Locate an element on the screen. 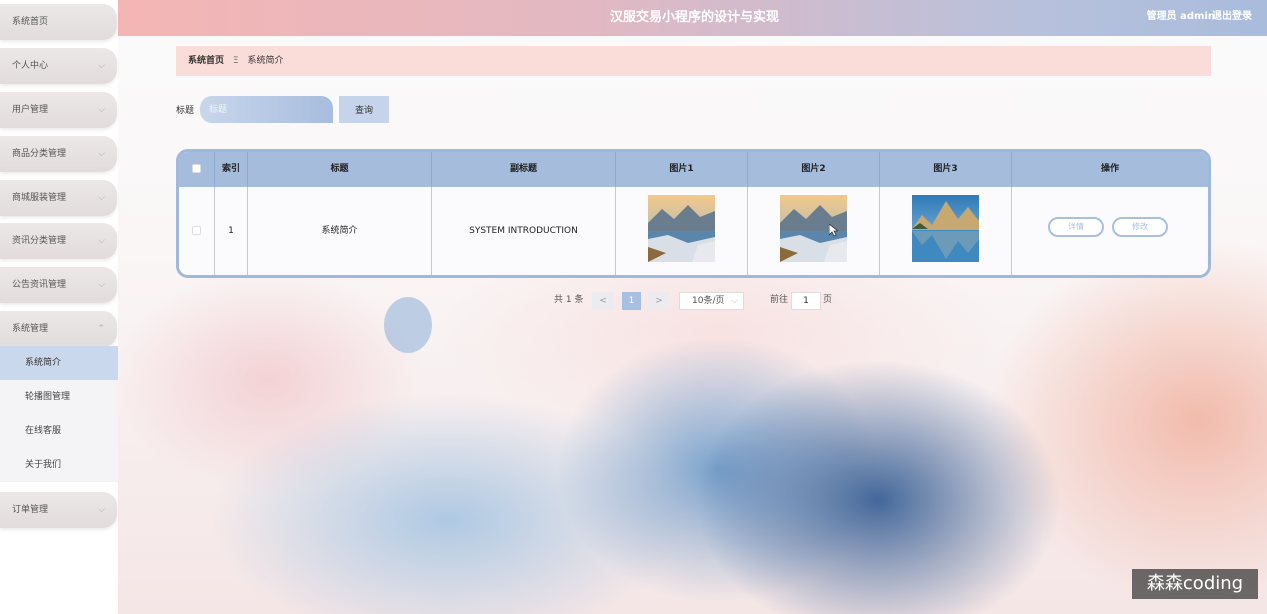 The height and width of the screenshot is (614, 1267). breadcrumb-current: 系统简介 is located at coordinates (265, 61).